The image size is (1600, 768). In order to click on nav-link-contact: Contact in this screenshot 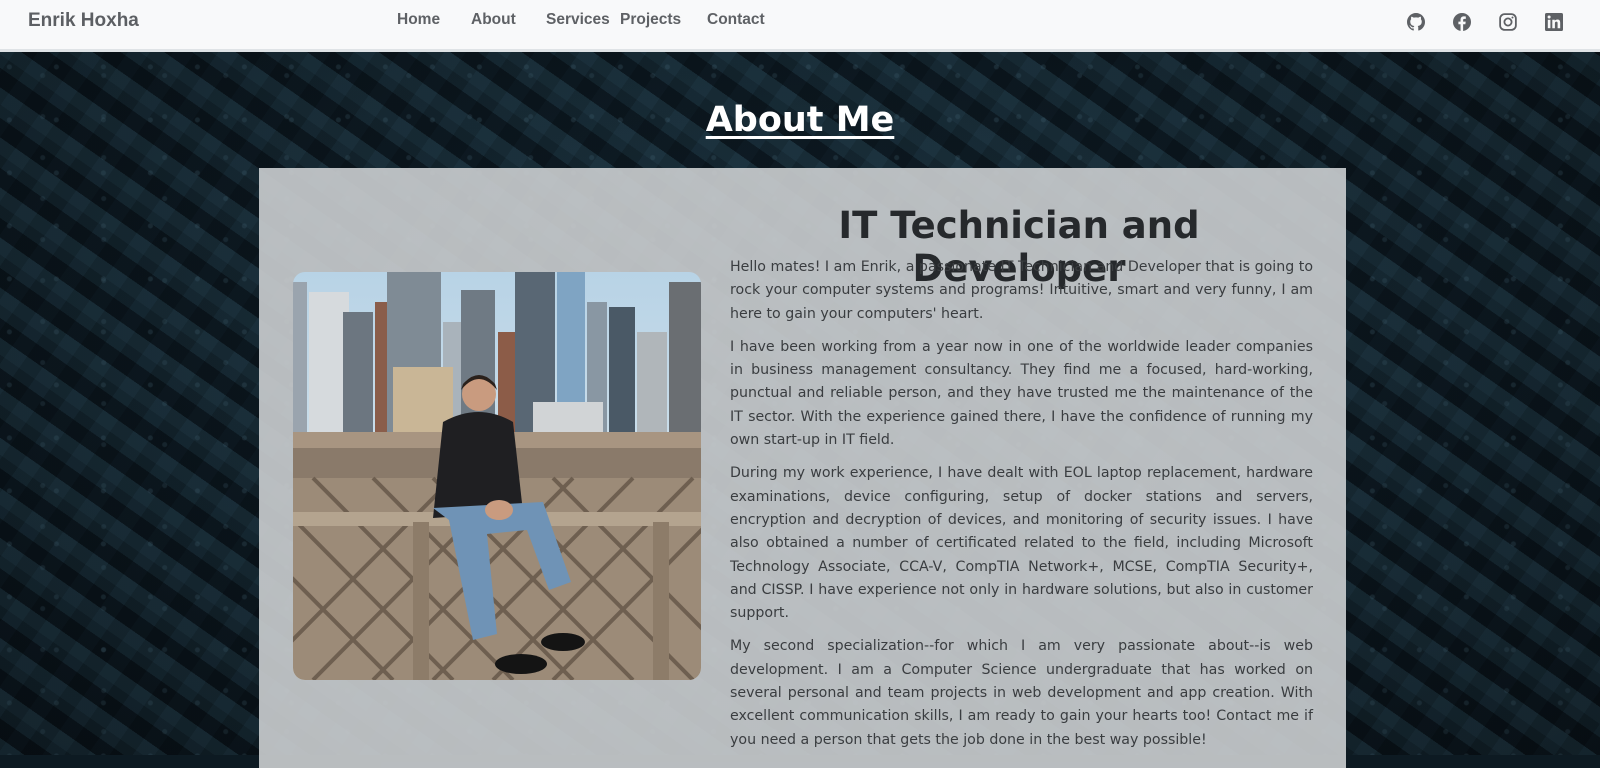, I will do `click(736, 20)`.